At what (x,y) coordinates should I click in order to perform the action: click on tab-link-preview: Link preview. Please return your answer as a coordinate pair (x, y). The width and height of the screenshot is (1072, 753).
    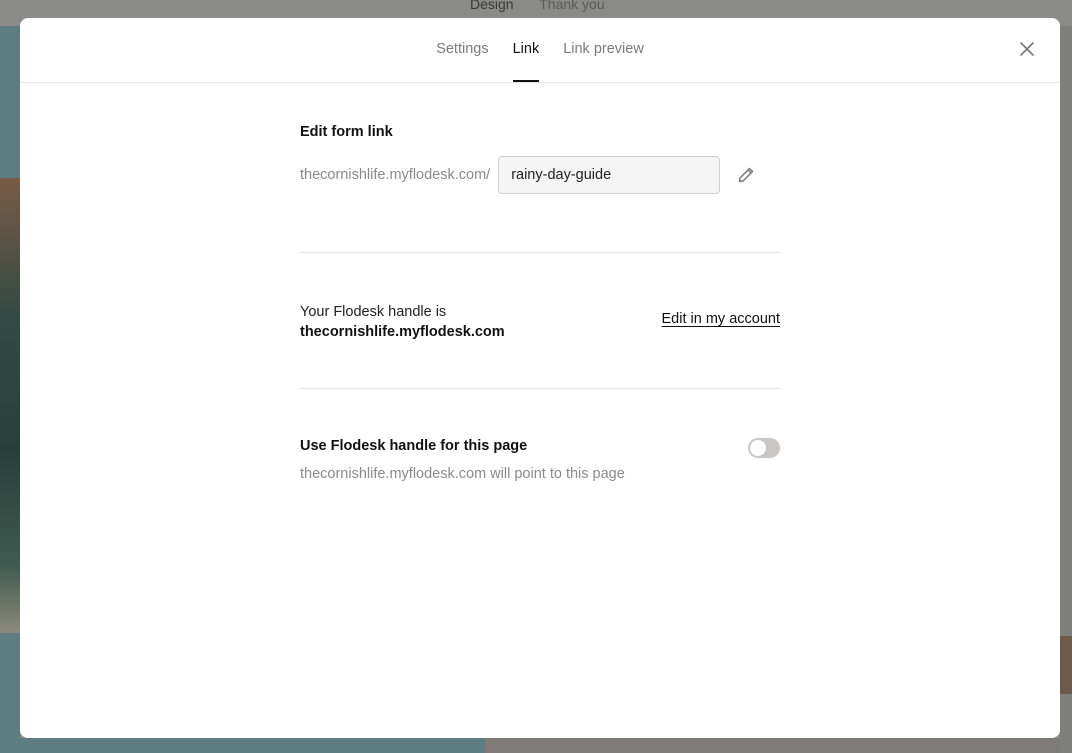
    Looking at the image, I should click on (603, 50).